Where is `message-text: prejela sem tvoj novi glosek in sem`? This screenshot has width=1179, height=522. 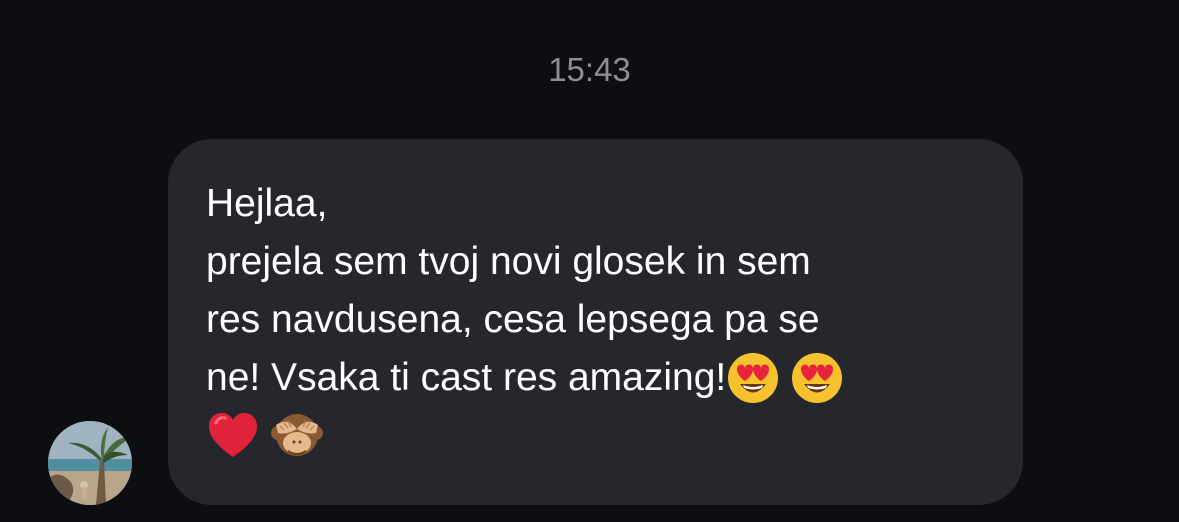
message-text: prejela sem tvoj novi glosek in sem is located at coordinates (508, 261).